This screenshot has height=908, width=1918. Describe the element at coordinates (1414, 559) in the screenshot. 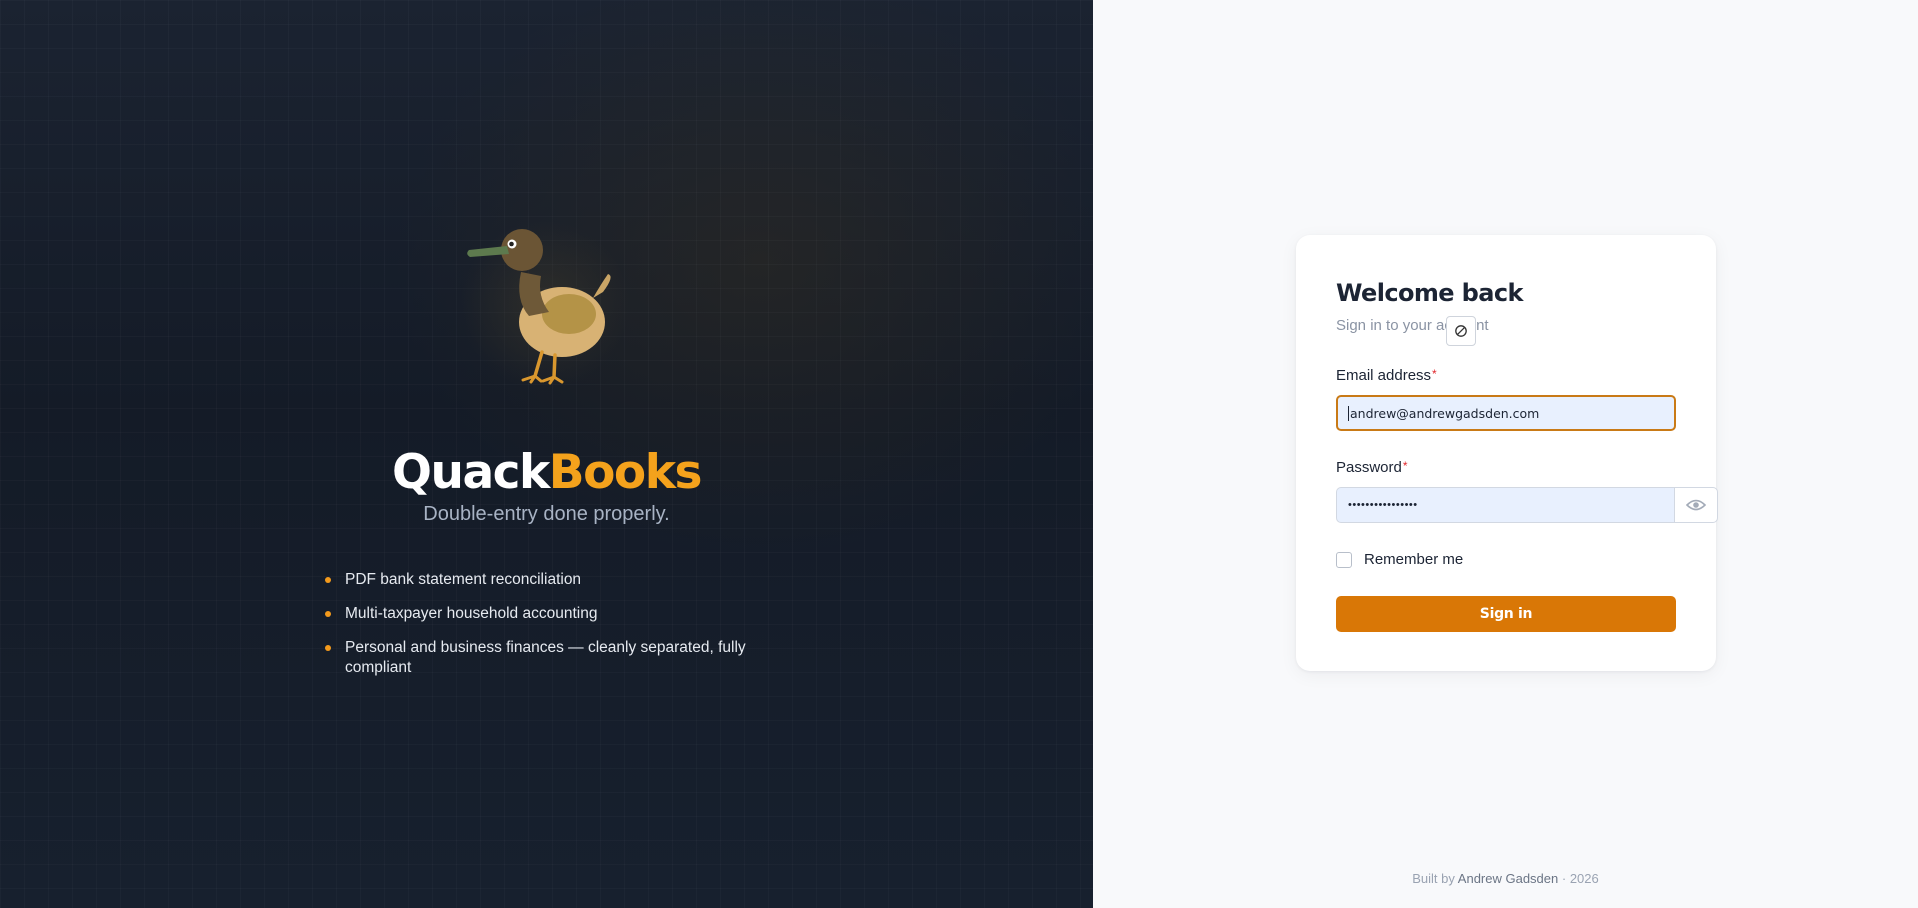

I see `remember-me-label: Remember me` at that location.